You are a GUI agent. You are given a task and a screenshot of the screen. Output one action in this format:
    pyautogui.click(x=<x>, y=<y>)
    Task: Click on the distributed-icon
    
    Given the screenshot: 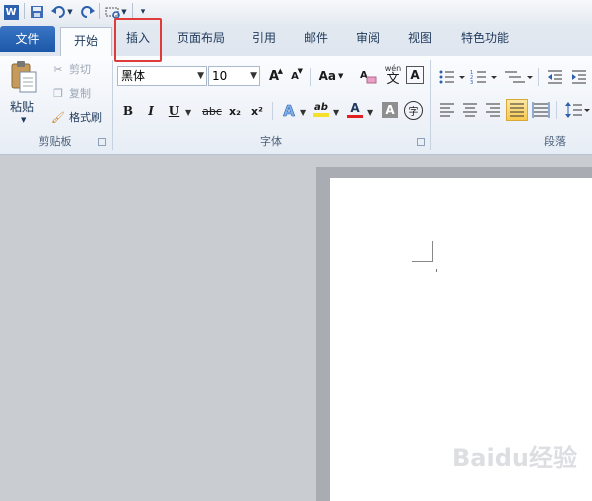 What is the action you would take?
    pyautogui.click(x=541, y=110)
    